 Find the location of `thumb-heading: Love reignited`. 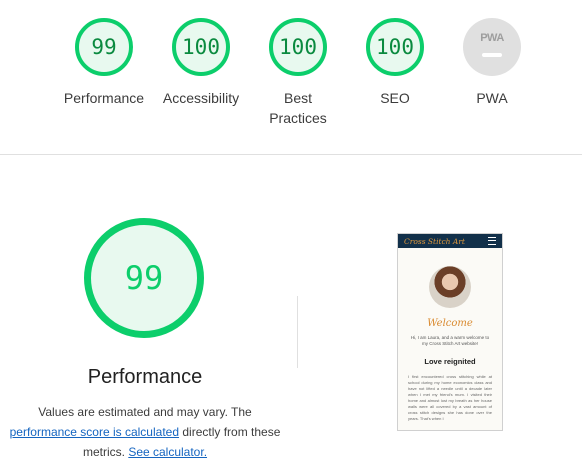

thumb-heading: Love reignited is located at coordinates (450, 361).